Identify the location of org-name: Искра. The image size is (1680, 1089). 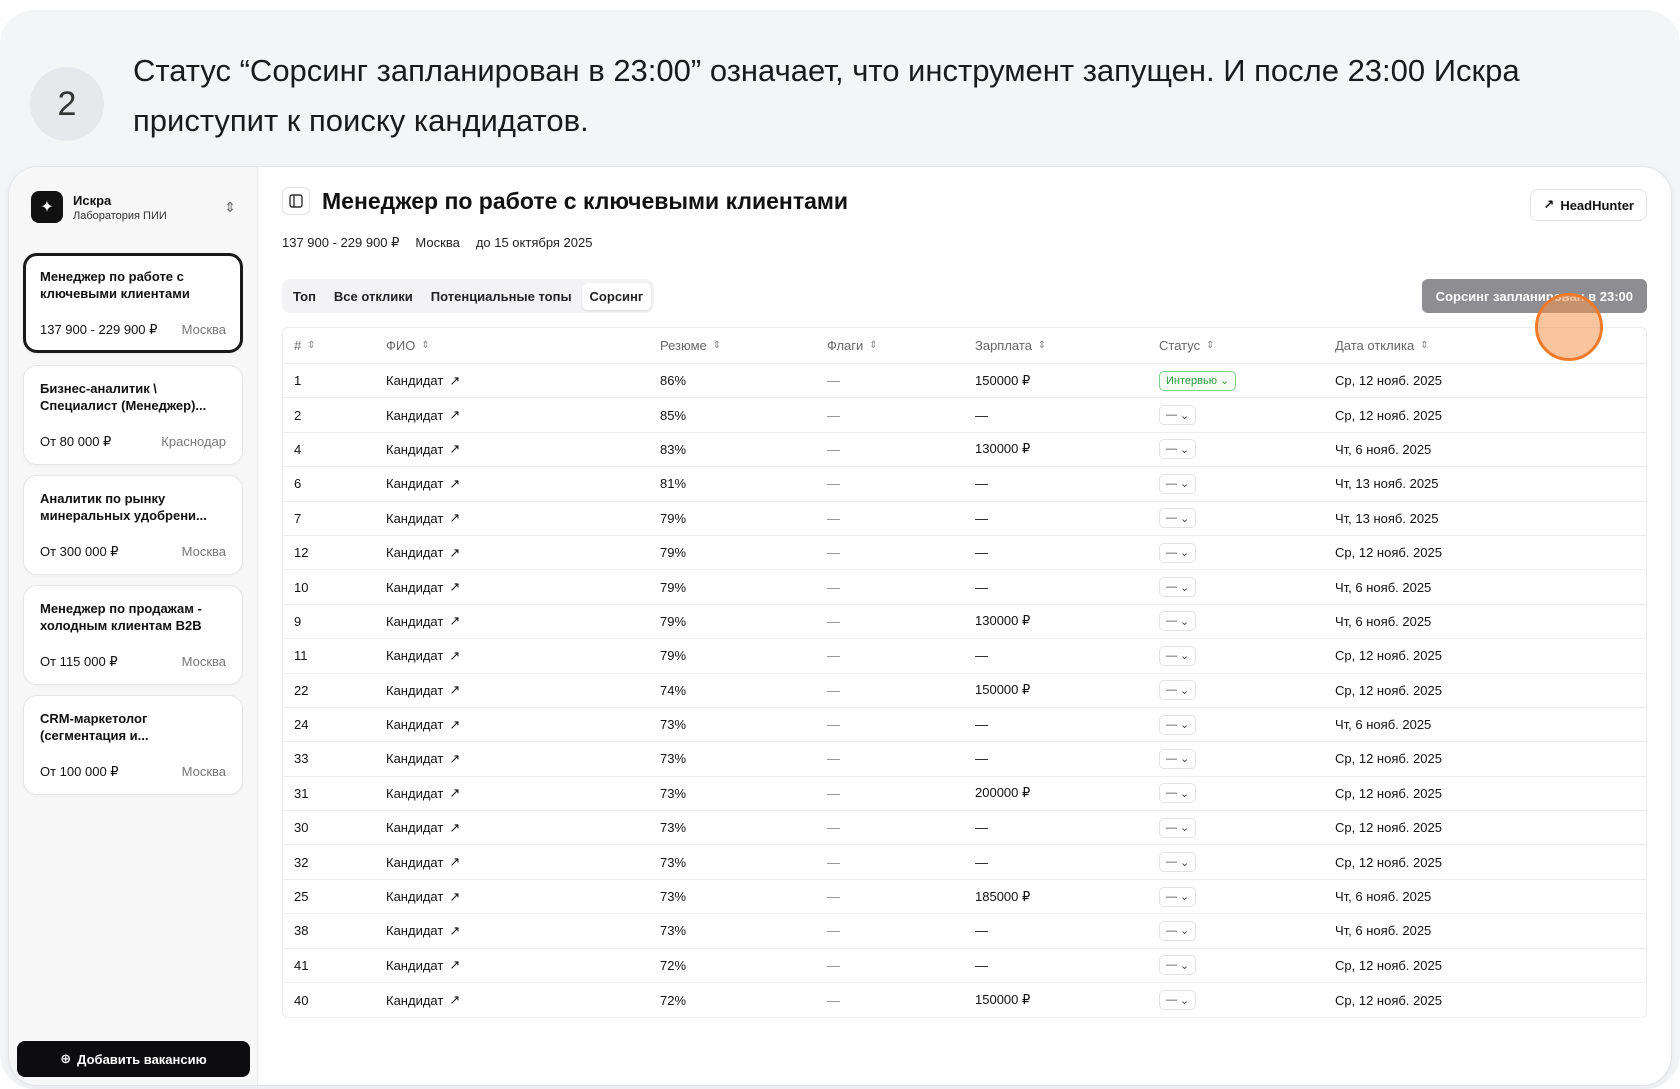
(92, 200).